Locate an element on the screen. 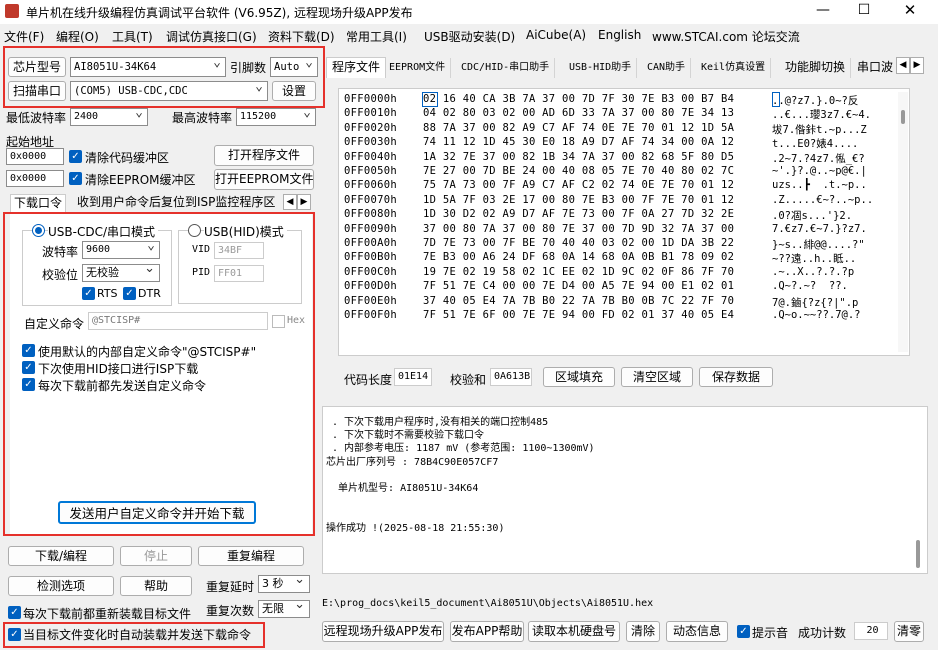  hex-row: 0FF00A0h is located at coordinates (370, 243).